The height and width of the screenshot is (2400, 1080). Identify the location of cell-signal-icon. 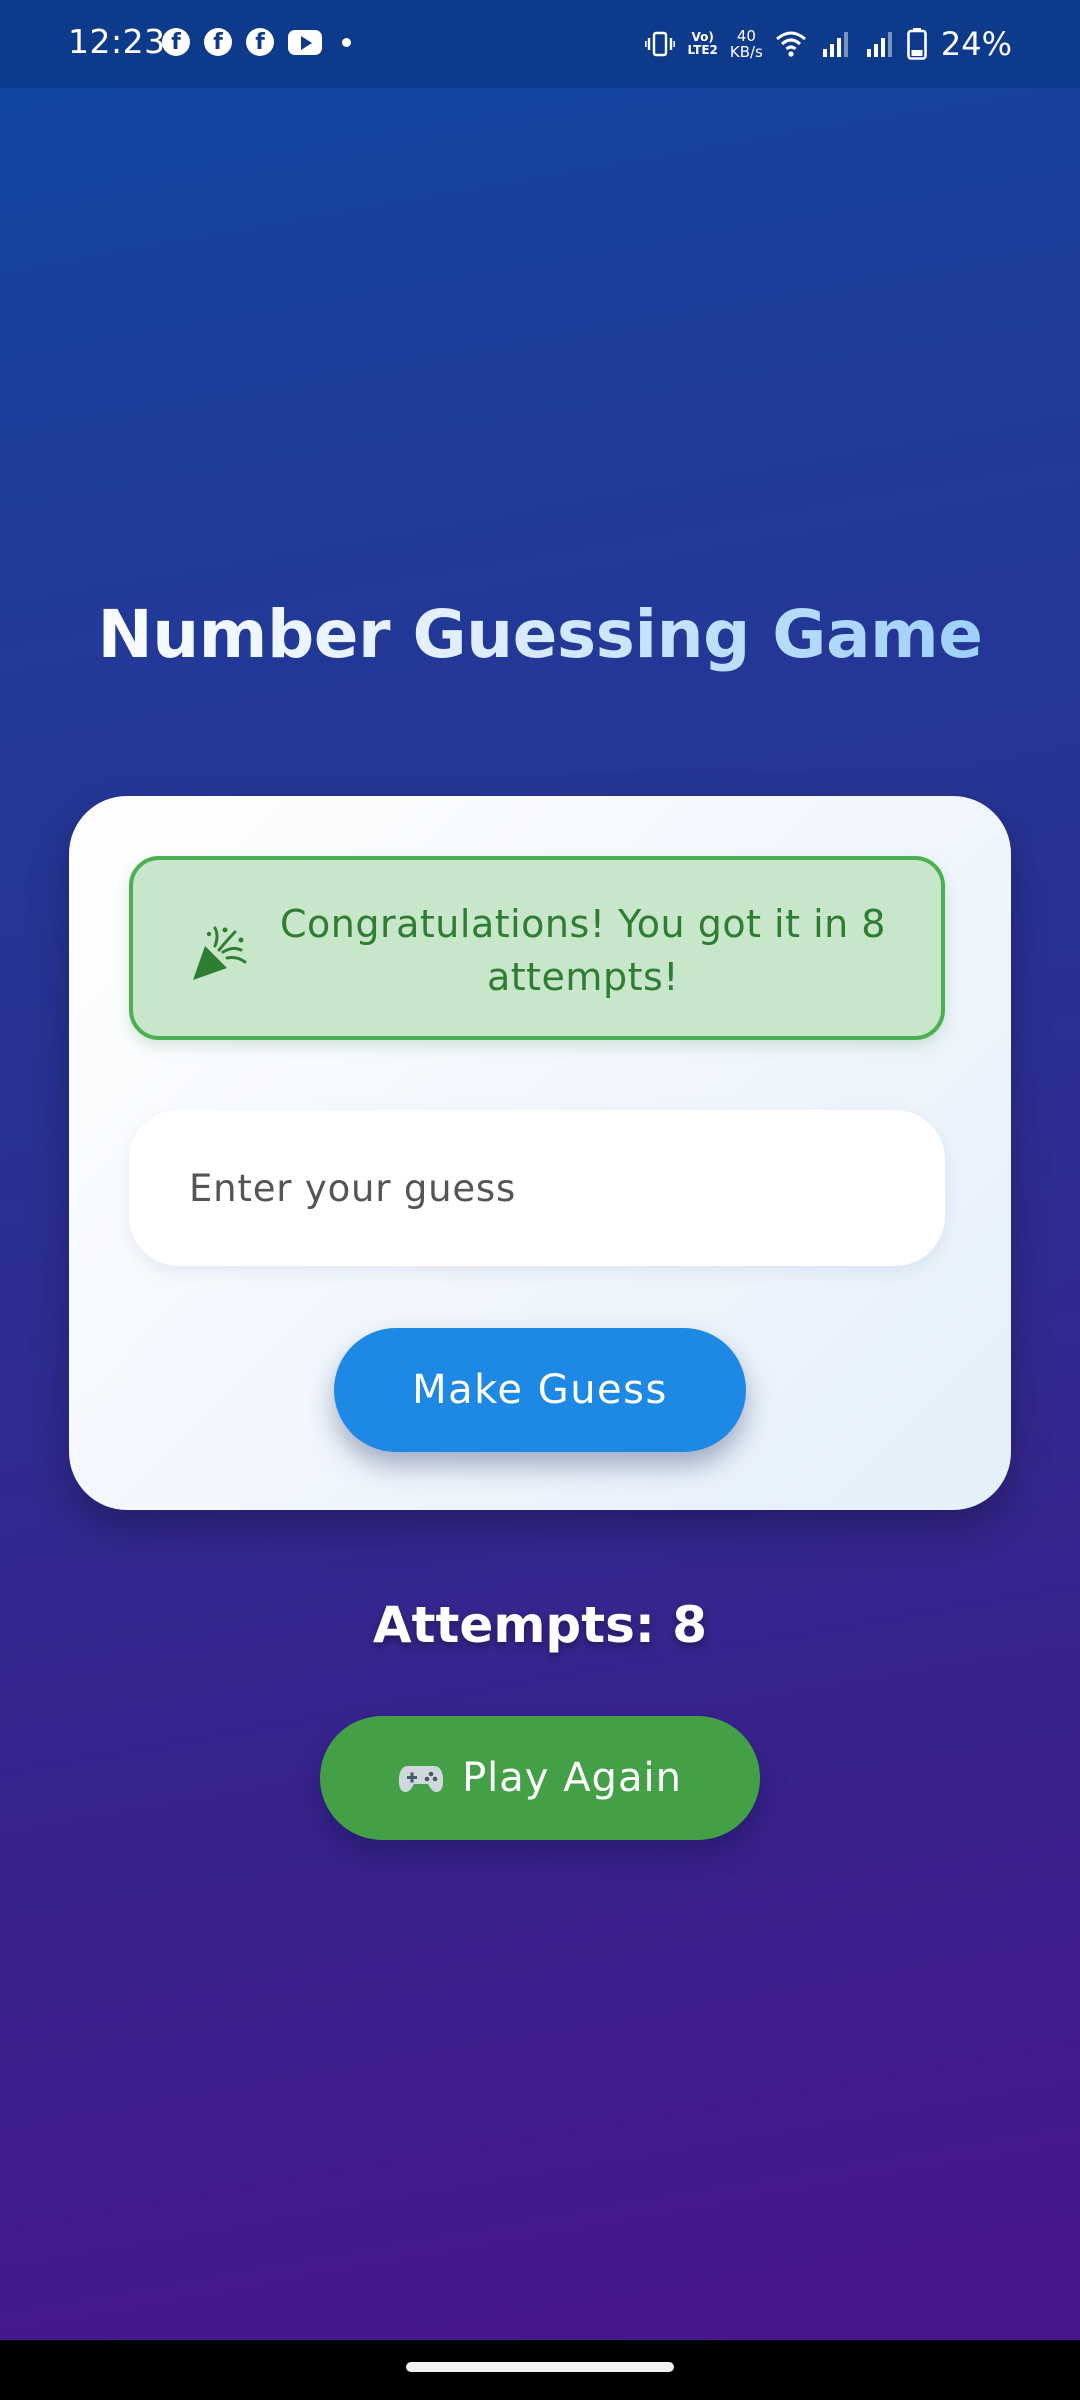
(835, 44).